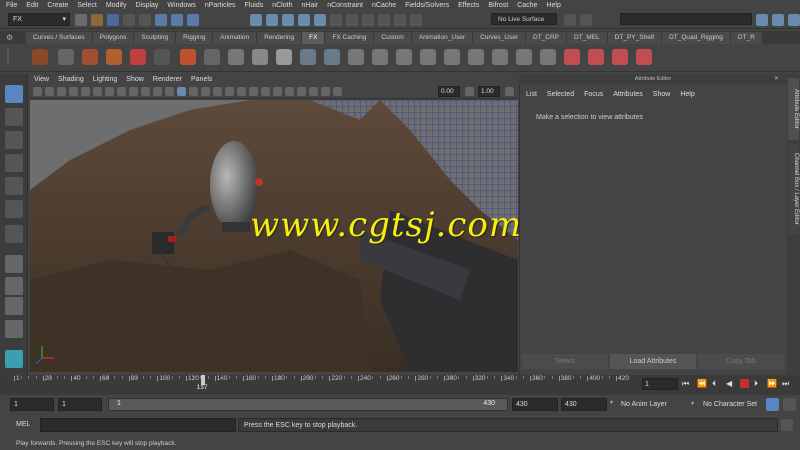 The image size is (800, 450). Describe the element at coordinates (356, 57) in the screenshot. I see `air-field-icon` at that location.